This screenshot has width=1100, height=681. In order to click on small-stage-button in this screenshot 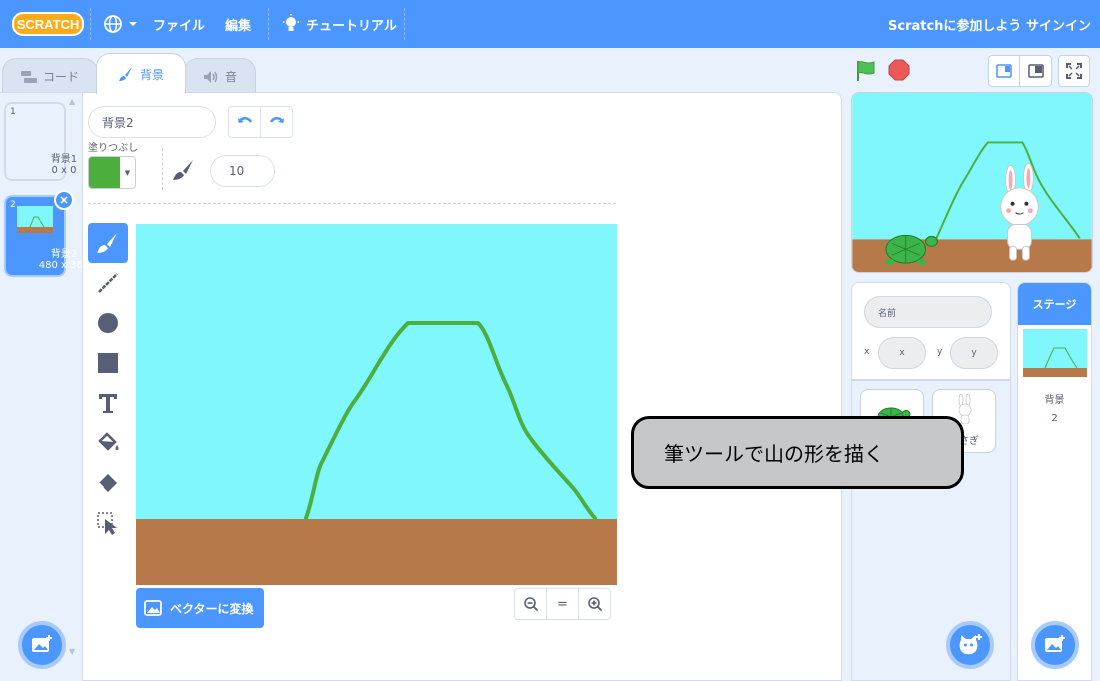, I will do `click(1004, 71)`.